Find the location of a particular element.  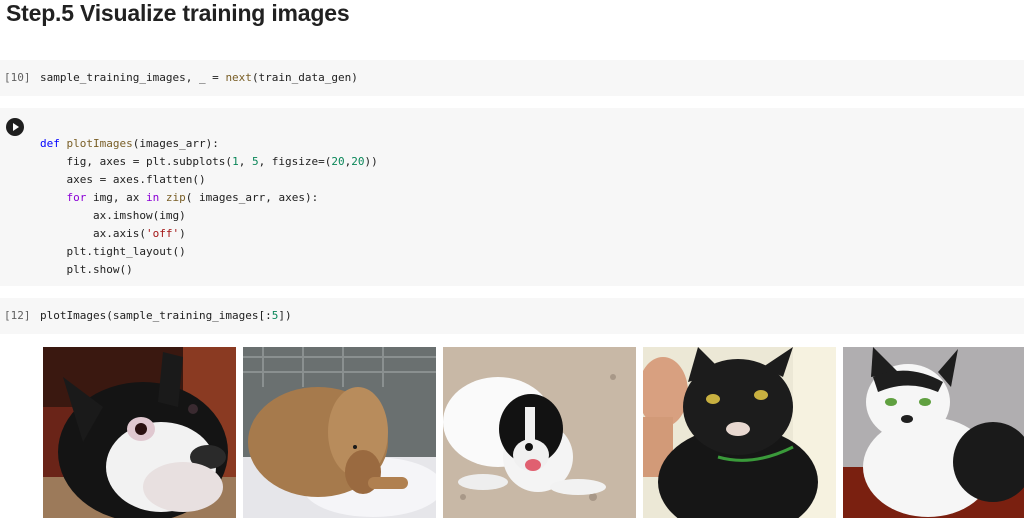

code-token: ax.imshow(img) is located at coordinates (113, 215).